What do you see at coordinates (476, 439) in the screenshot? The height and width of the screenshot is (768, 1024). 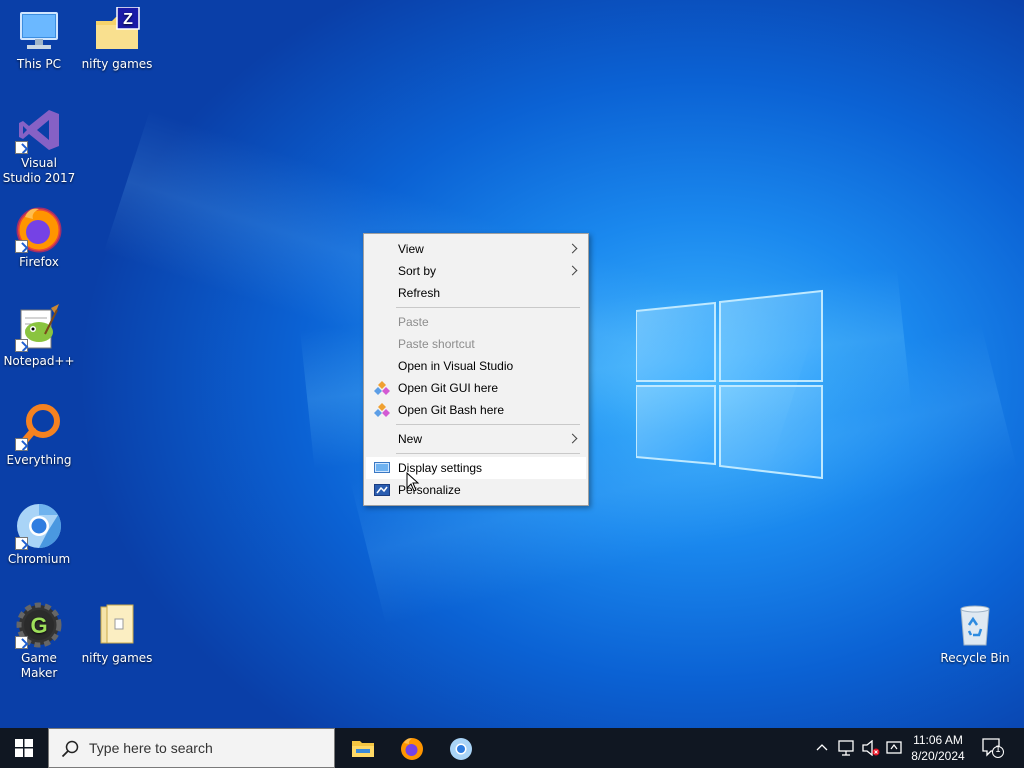 I see `menu-item-new: New` at bounding box center [476, 439].